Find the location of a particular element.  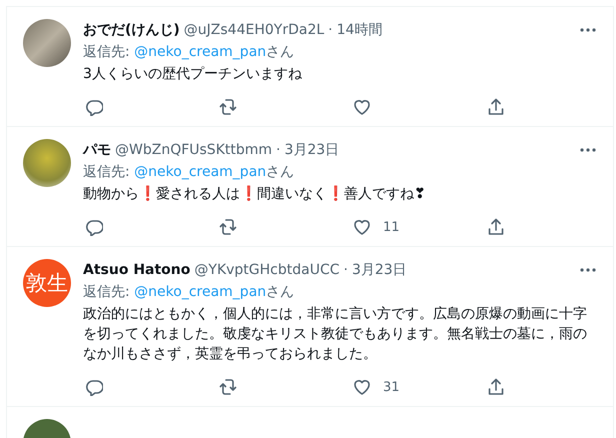

user-handle: @WbZnQFUsSKttbmm is located at coordinates (193, 150).